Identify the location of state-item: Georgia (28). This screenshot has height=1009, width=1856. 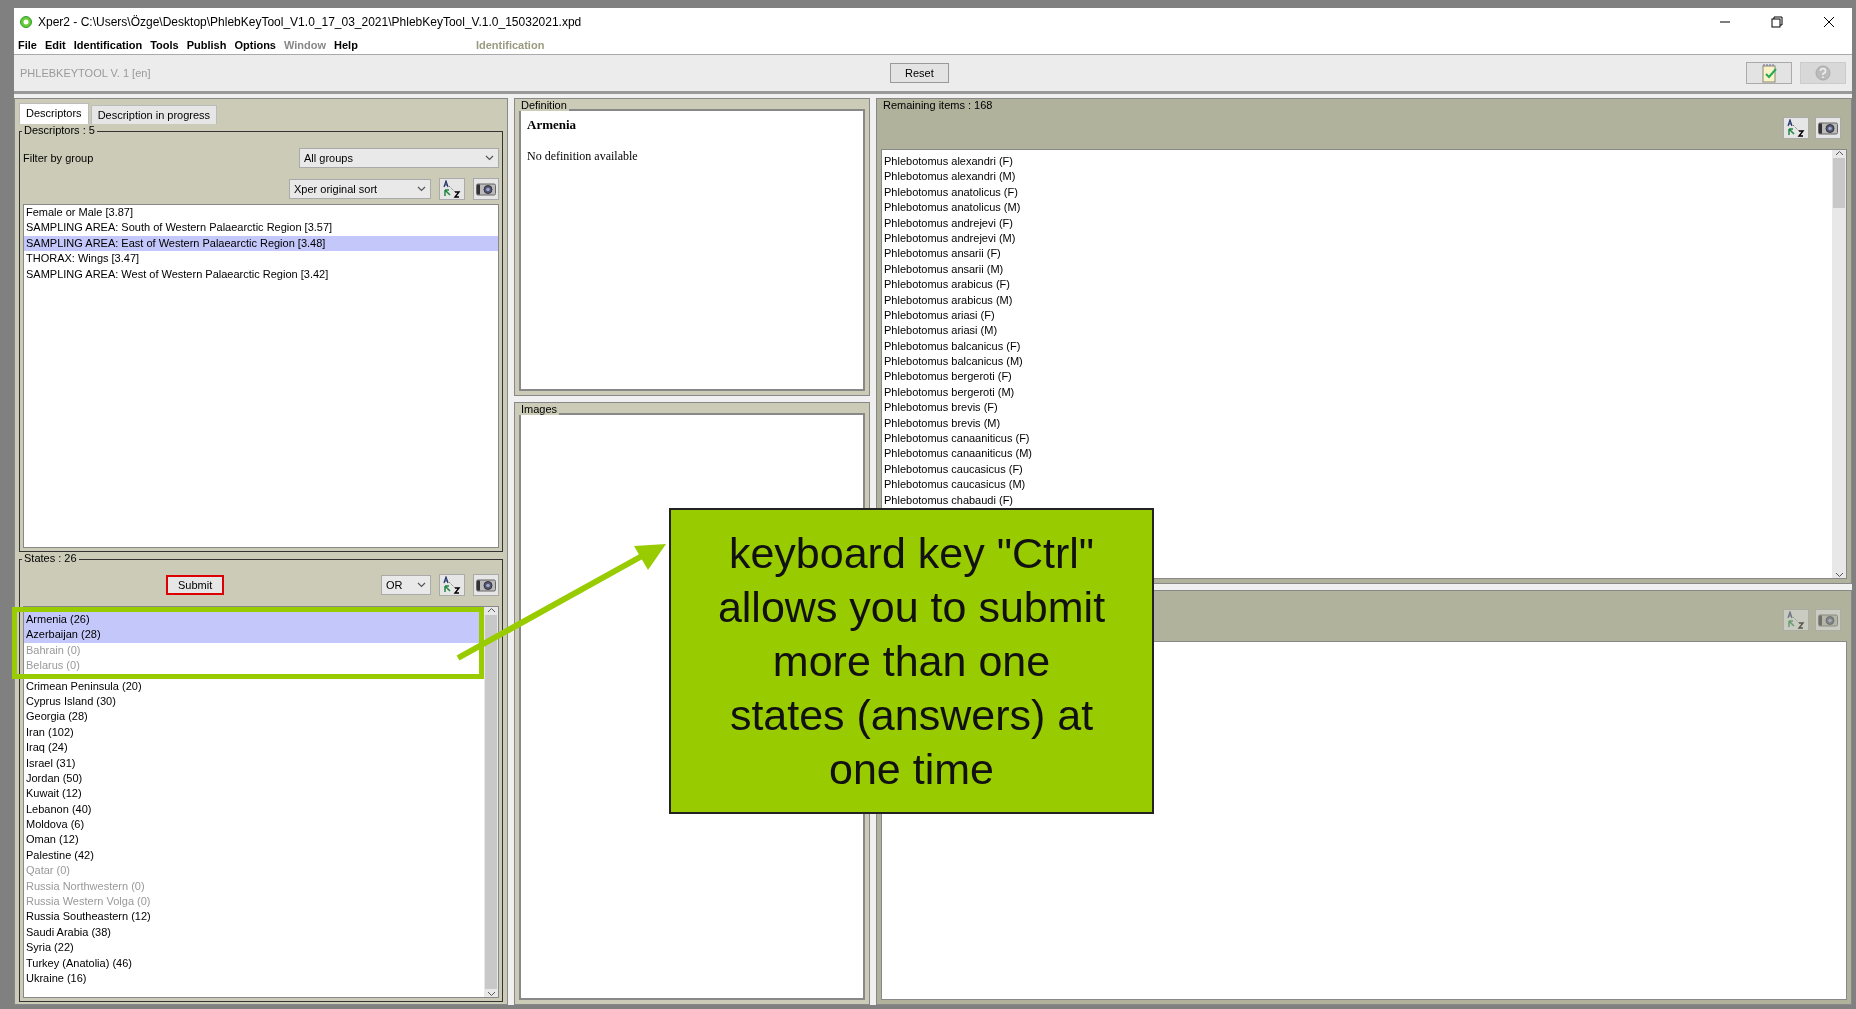
(254, 717).